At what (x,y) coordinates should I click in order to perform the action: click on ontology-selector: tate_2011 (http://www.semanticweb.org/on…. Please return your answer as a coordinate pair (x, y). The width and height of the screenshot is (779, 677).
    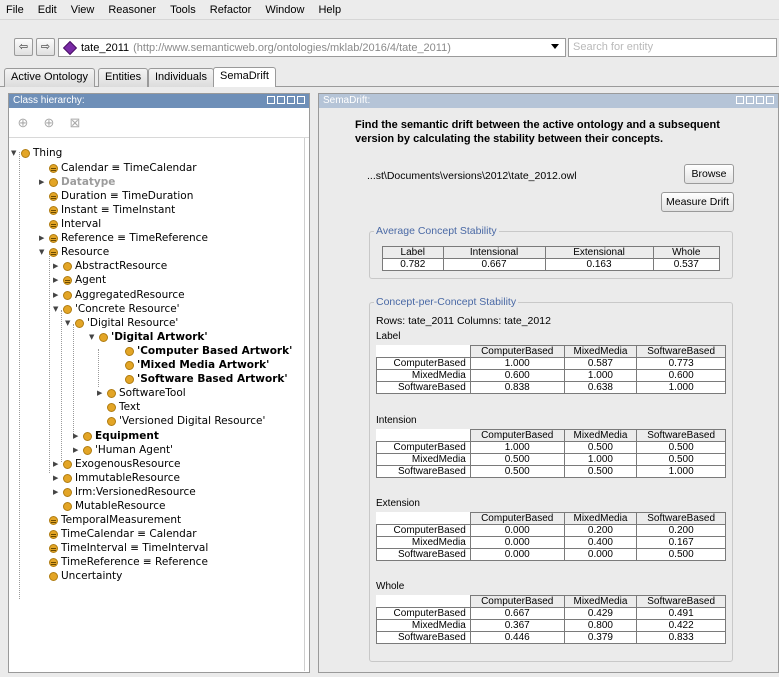
    Looking at the image, I should click on (312, 47).